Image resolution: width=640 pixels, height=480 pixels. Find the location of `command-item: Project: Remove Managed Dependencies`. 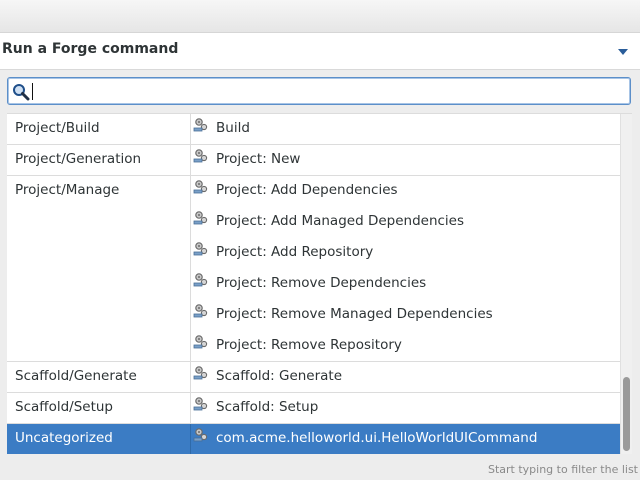

command-item: Project: Remove Managed Dependencies is located at coordinates (406, 315).